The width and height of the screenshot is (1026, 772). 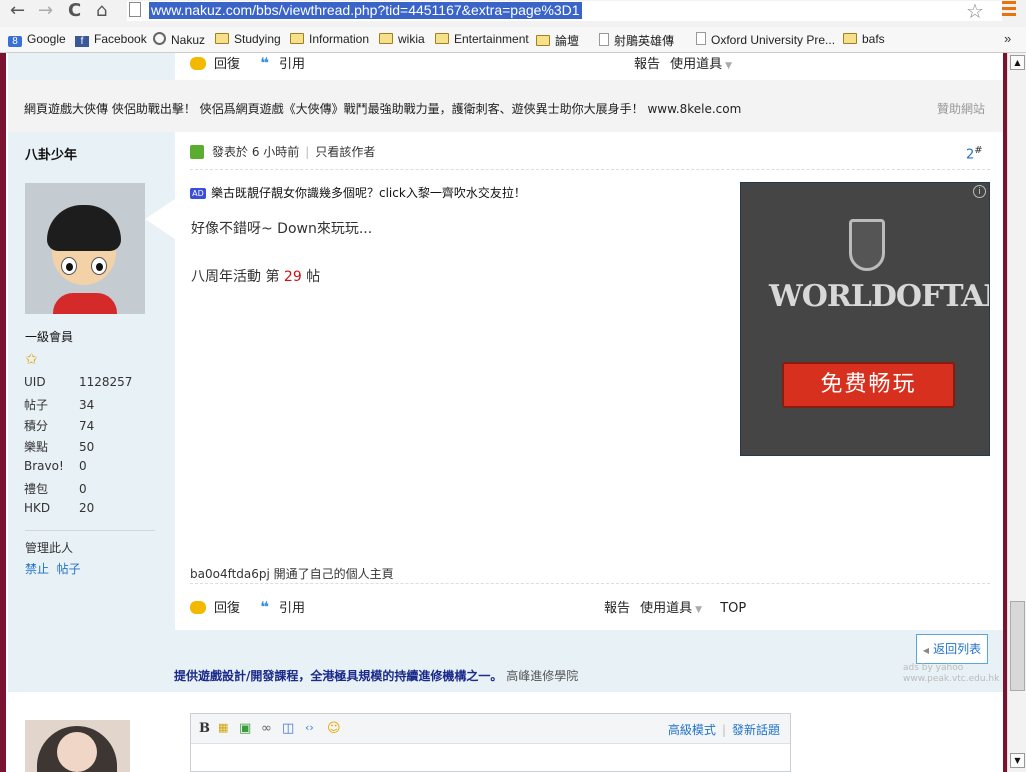 I want to click on color-icon: ▦, so click(x=223, y=727).